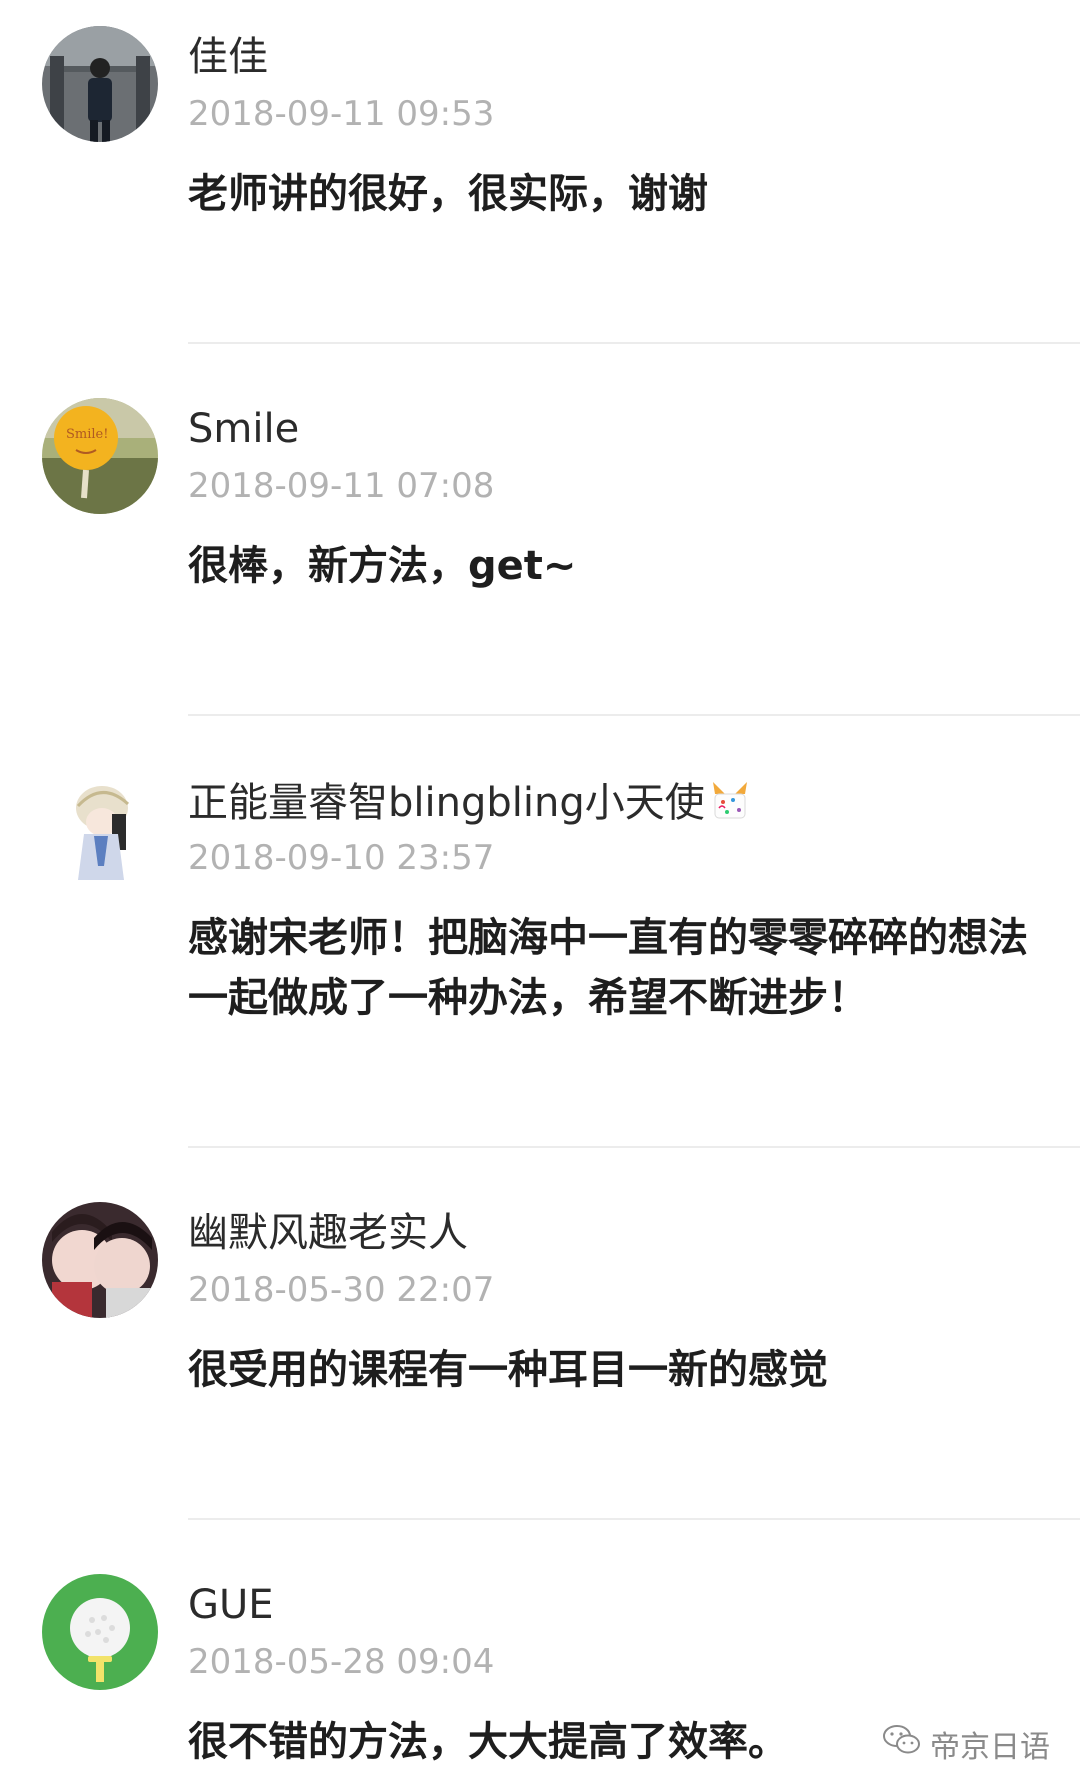 The image size is (1080, 1788). Describe the element at coordinates (448, 194) in the screenshot. I see `comment-text: 老师讲的很好，很实际，谢谢` at that location.